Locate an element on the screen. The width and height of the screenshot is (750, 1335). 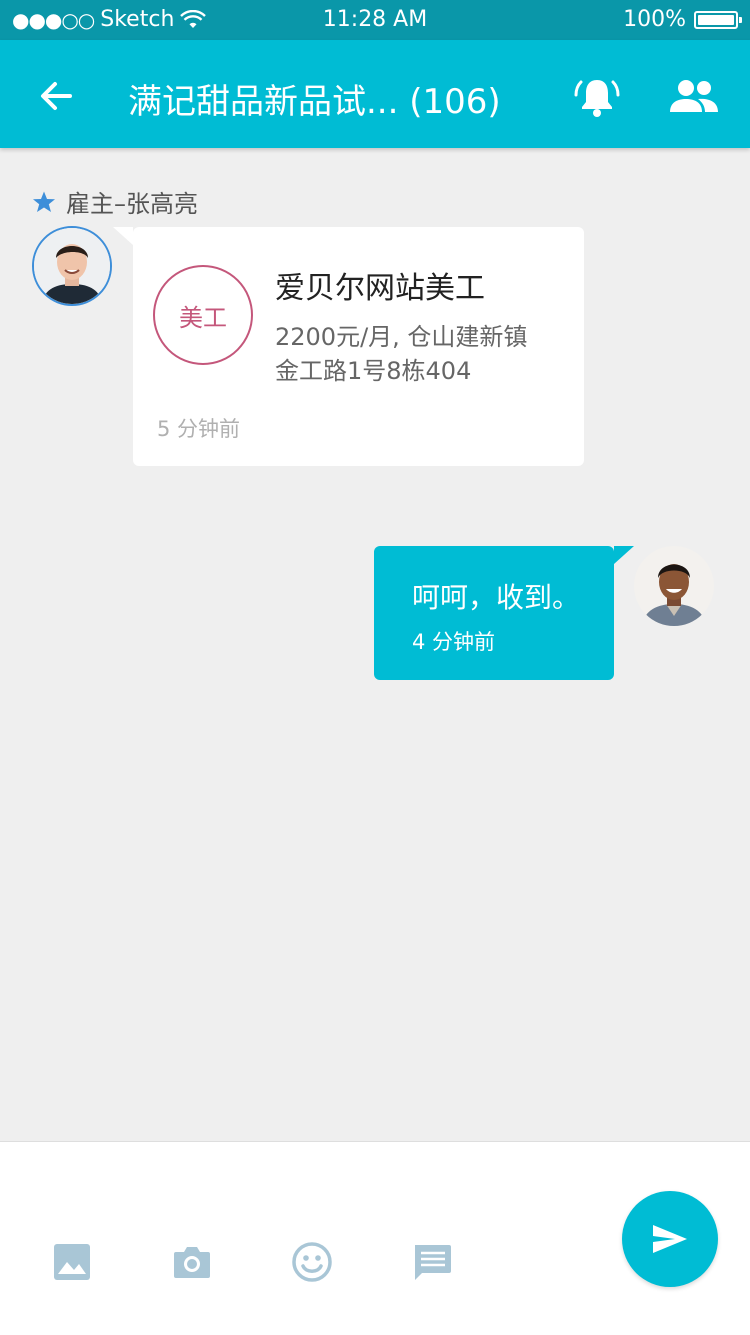
battery-icon is located at coordinates (718, 19).